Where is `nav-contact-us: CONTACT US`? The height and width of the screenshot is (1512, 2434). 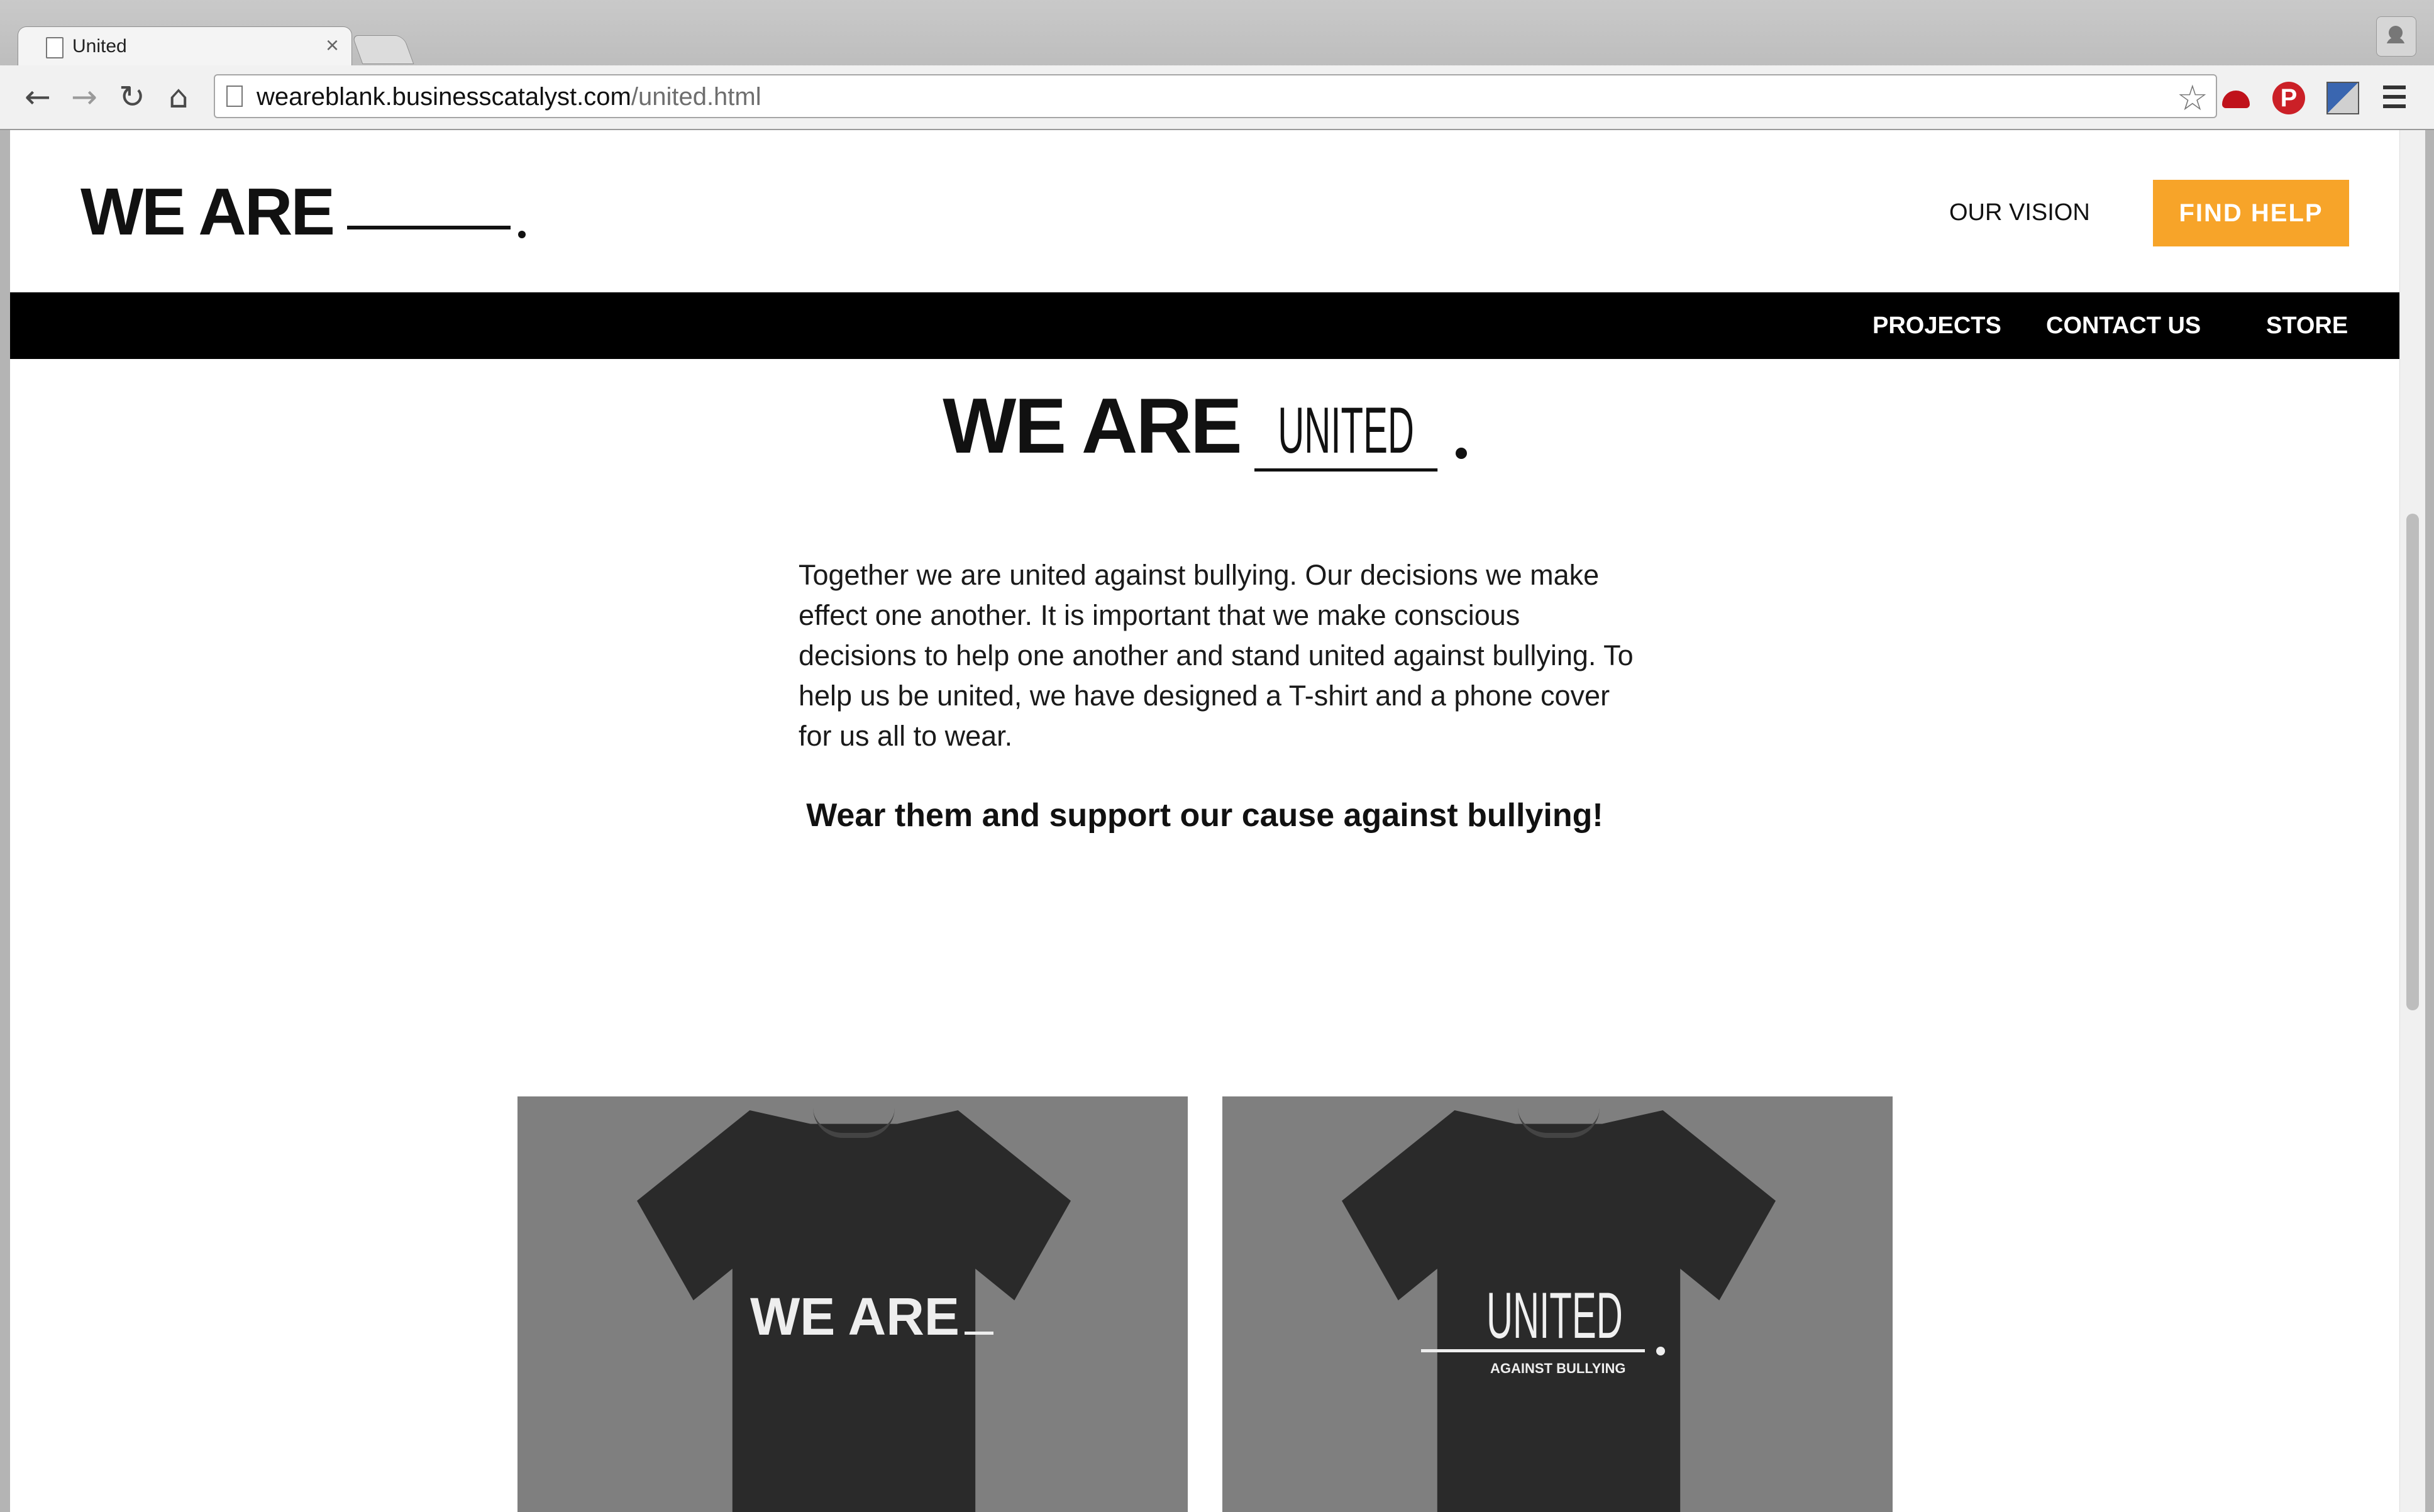
nav-contact-us: CONTACT US is located at coordinates (2123, 325).